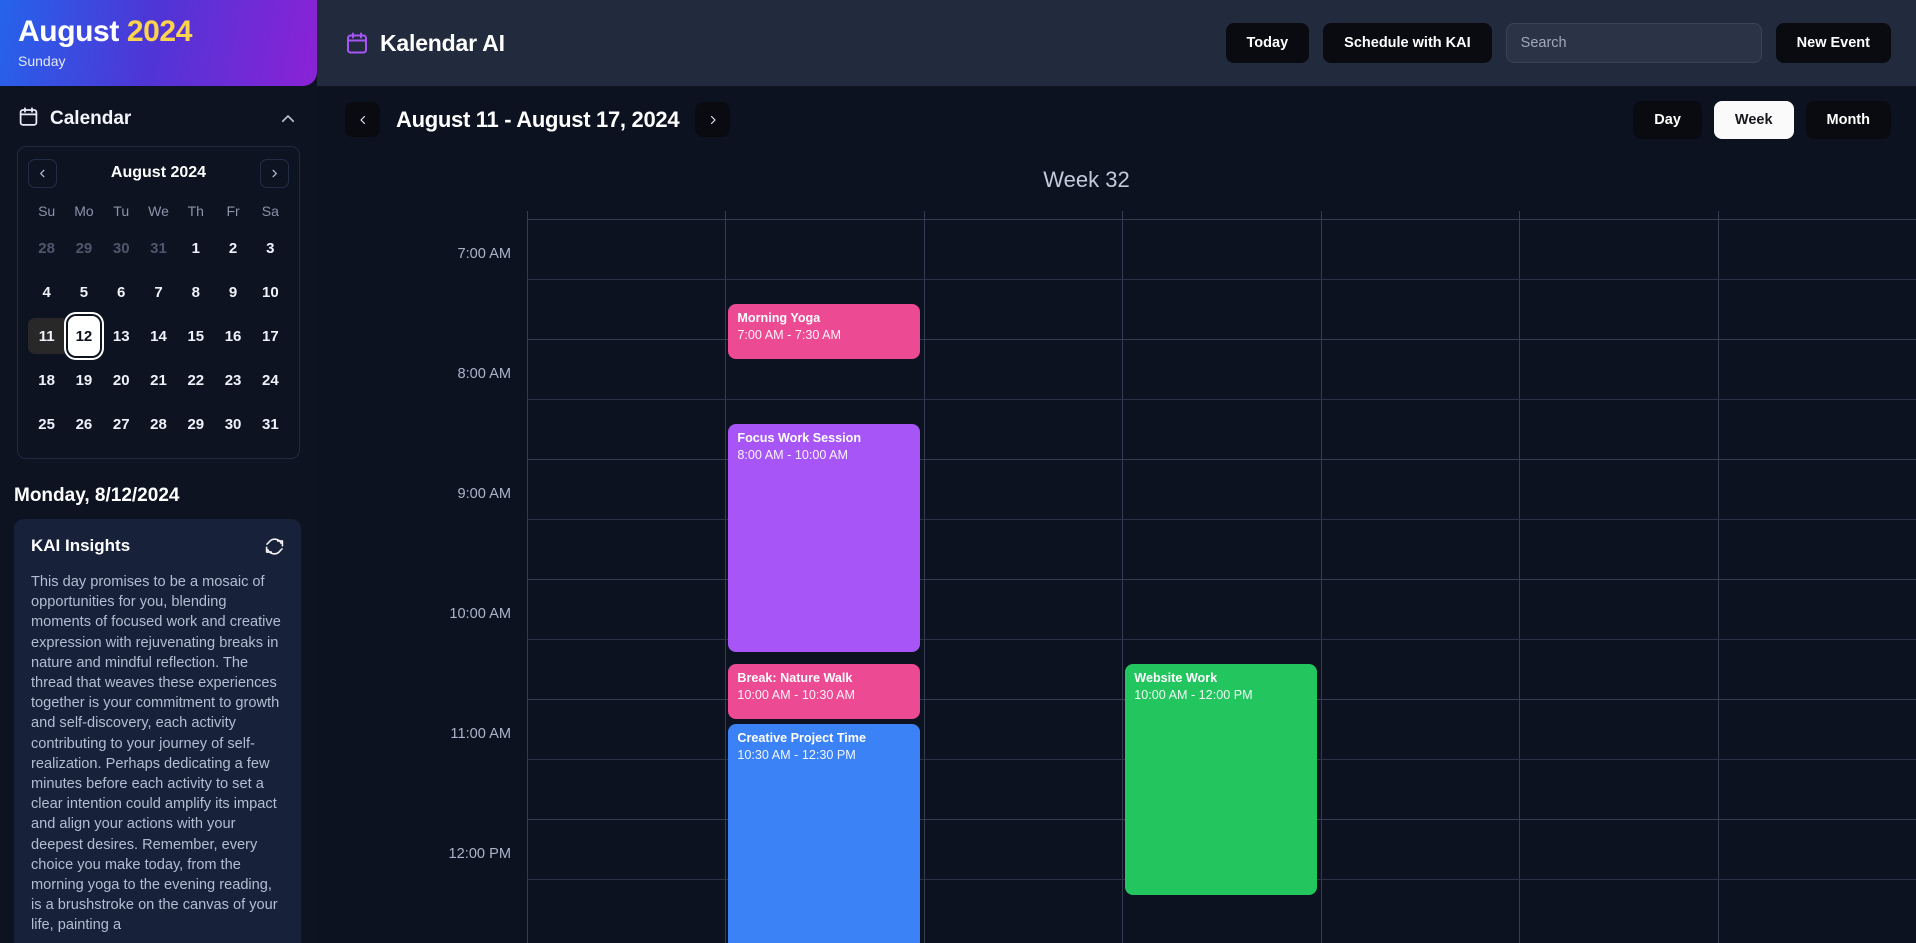 The width and height of the screenshot is (1916, 943). I want to click on mini-cal-day: 1, so click(195, 248).